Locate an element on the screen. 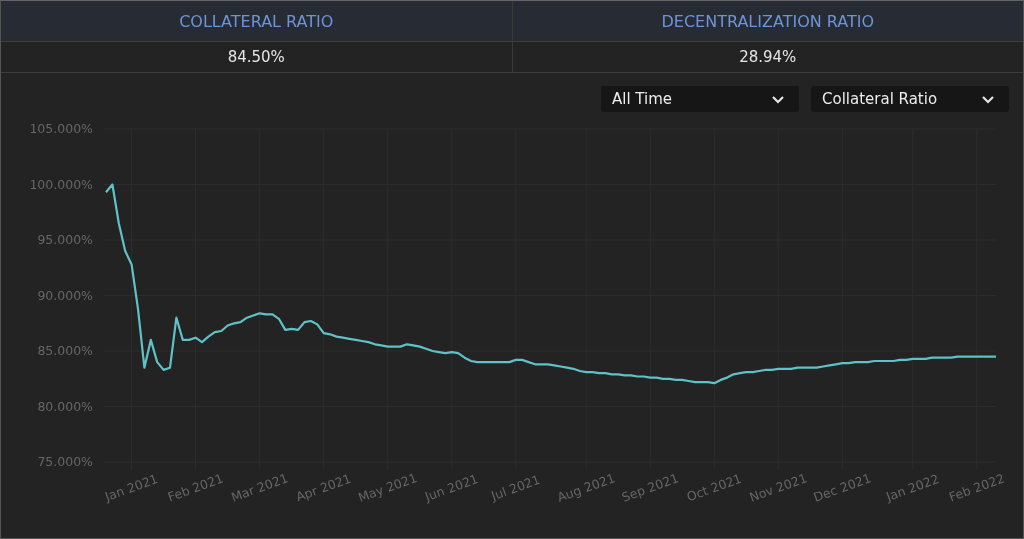 The image size is (1024, 539). stat-header: COLLATERAL RATIO is located at coordinates (256, 21).